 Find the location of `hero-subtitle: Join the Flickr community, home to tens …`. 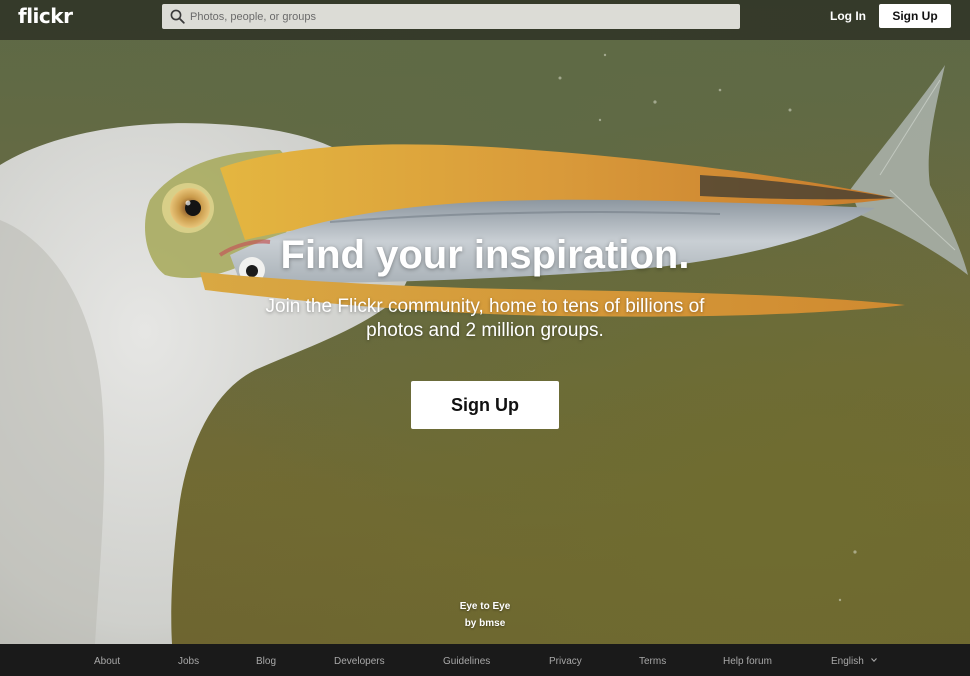

hero-subtitle: Join the Flickr community, home to tens … is located at coordinates (485, 318).